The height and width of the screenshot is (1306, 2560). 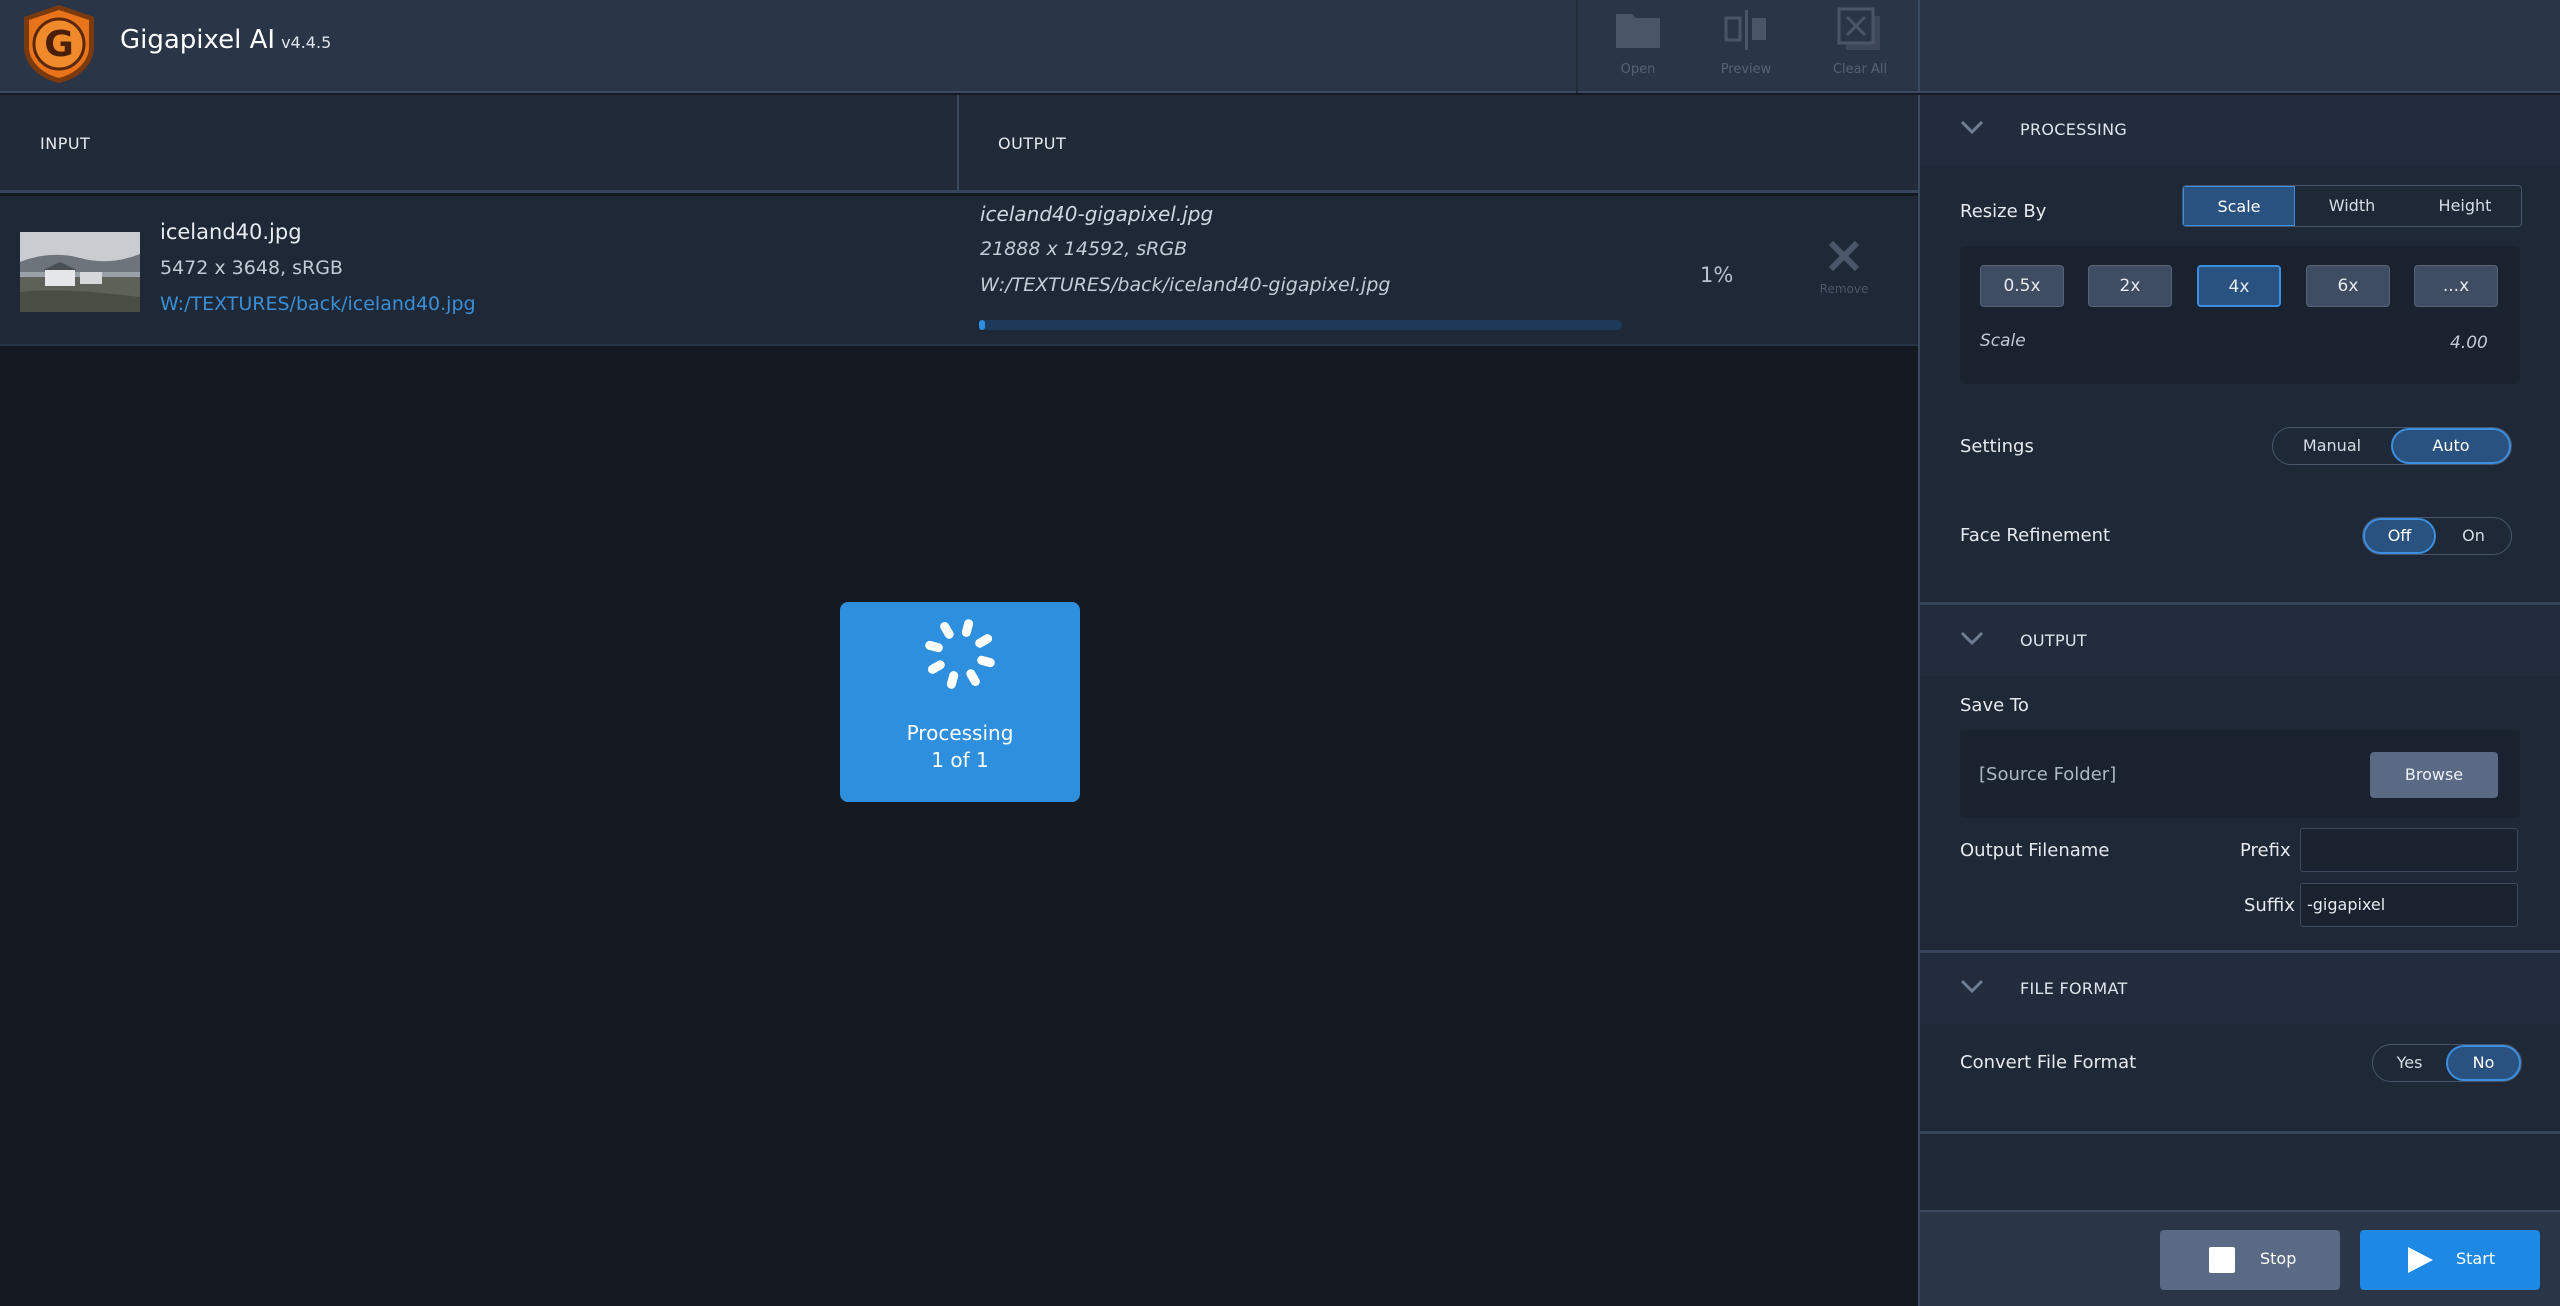 I want to click on progress-bar, so click(x=1300, y=325).